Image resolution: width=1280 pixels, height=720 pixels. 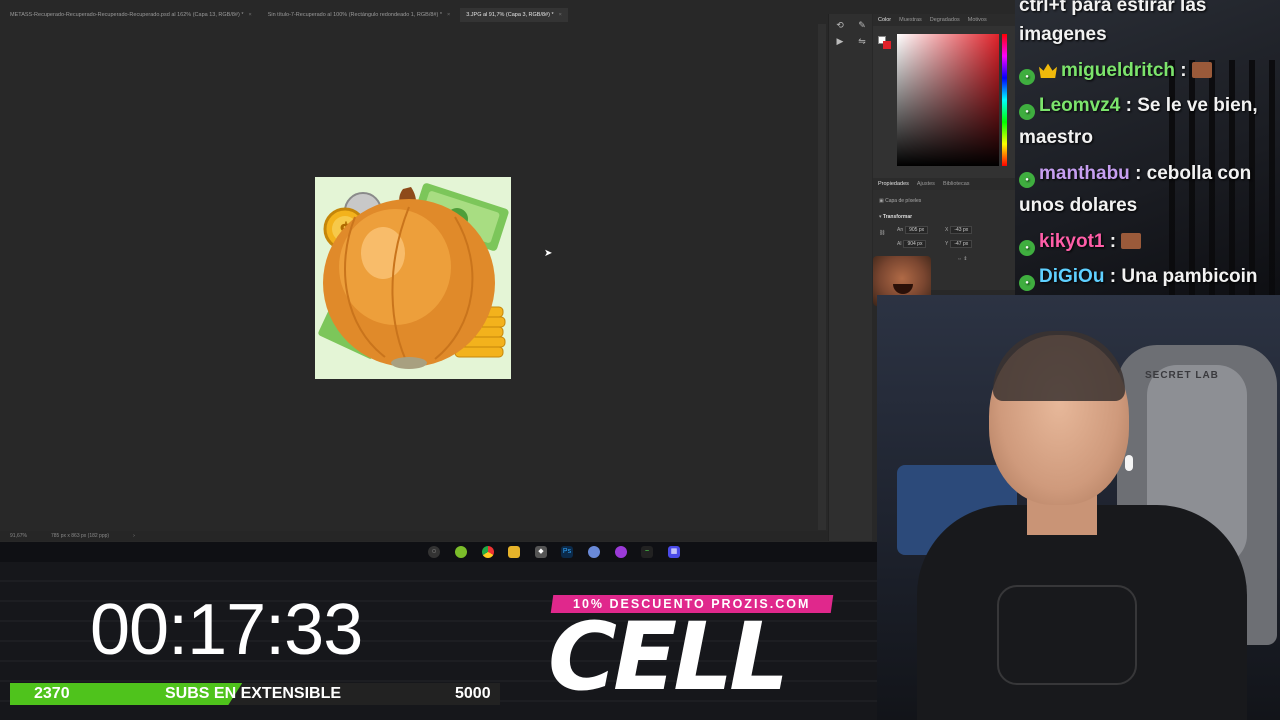 What do you see at coordinates (647, 552) in the screenshot?
I see `terminal-icon: ~` at bounding box center [647, 552].